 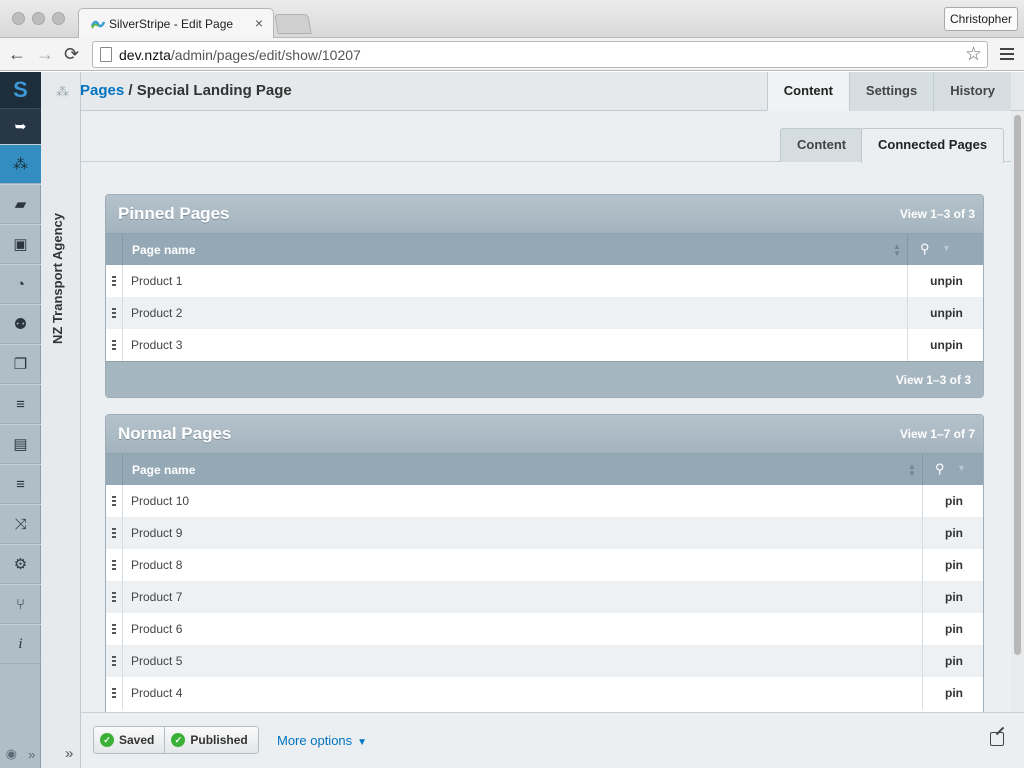 What do you see at coordinates (1017, 385) in the screenshot?
I see `scrollbar-thumb` at bounding box center [1017, 385].